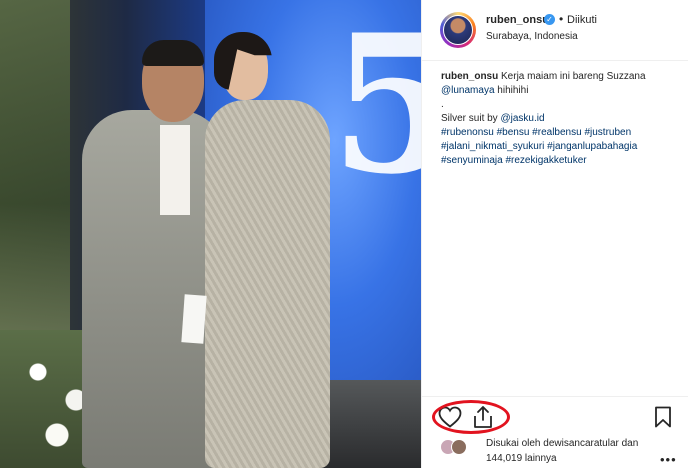 This screenshot has width=688, height=468. What do you see at coordinates (513, 90) in the screenshot?
I see `caption-laugh: hihihihi` at bounding box center [513, 90].